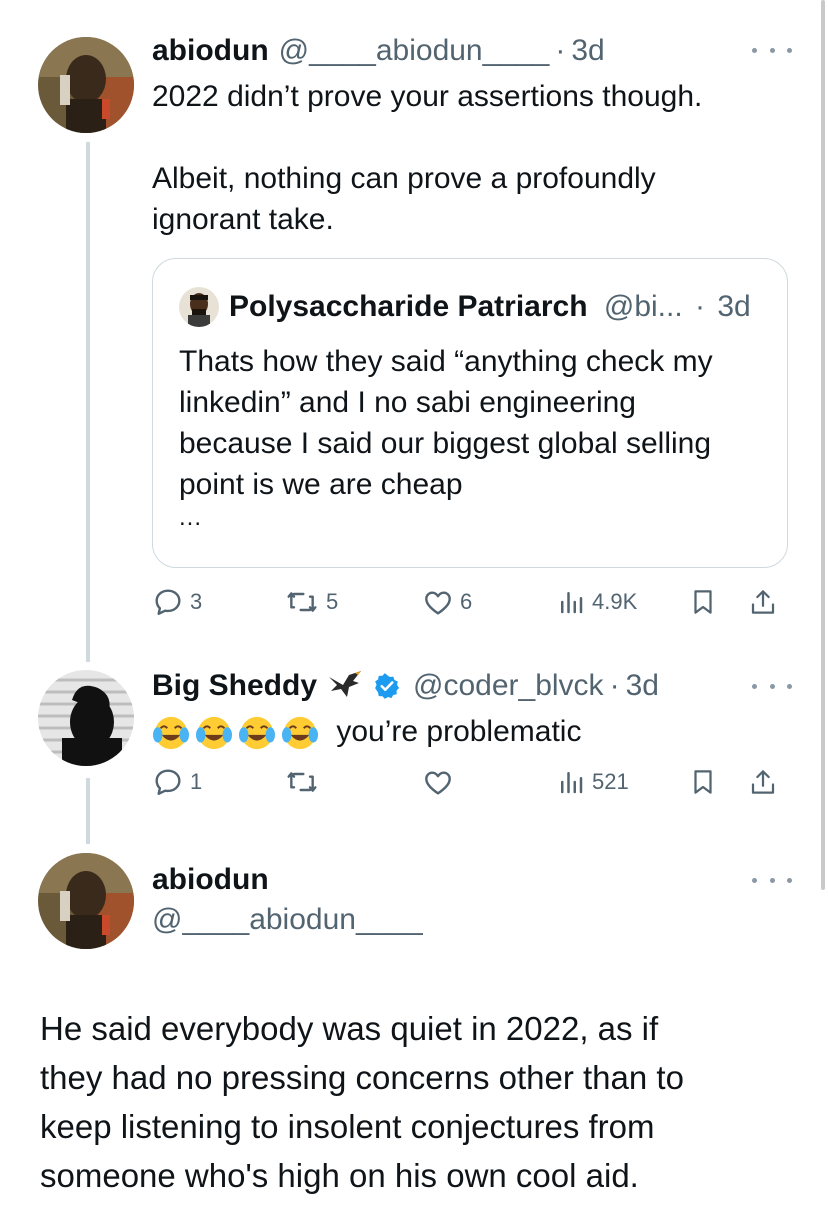 The height and width of the screenshot is (1214, 828). Describe the element at coordinates (196, 781) in the screenshot. I see `tweet2-reply-count: 1` at that location.